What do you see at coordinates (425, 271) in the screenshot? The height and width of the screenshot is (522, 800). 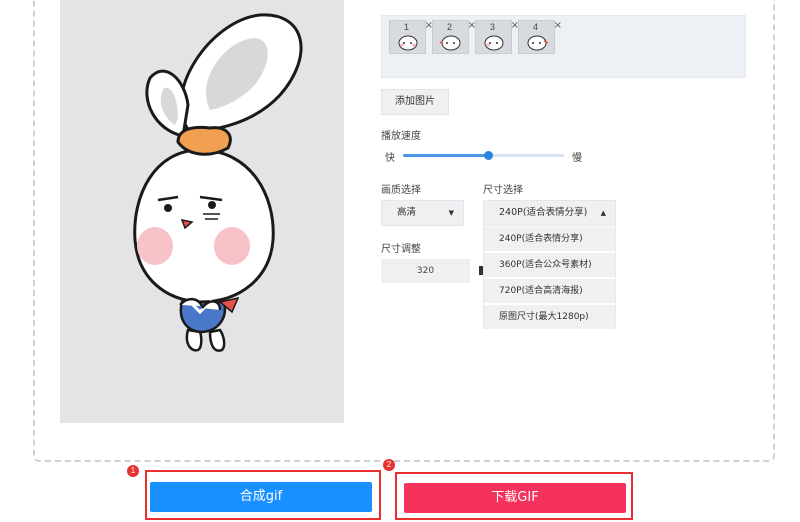 I see `resize-input: 320` at bounding box center [425, 271].